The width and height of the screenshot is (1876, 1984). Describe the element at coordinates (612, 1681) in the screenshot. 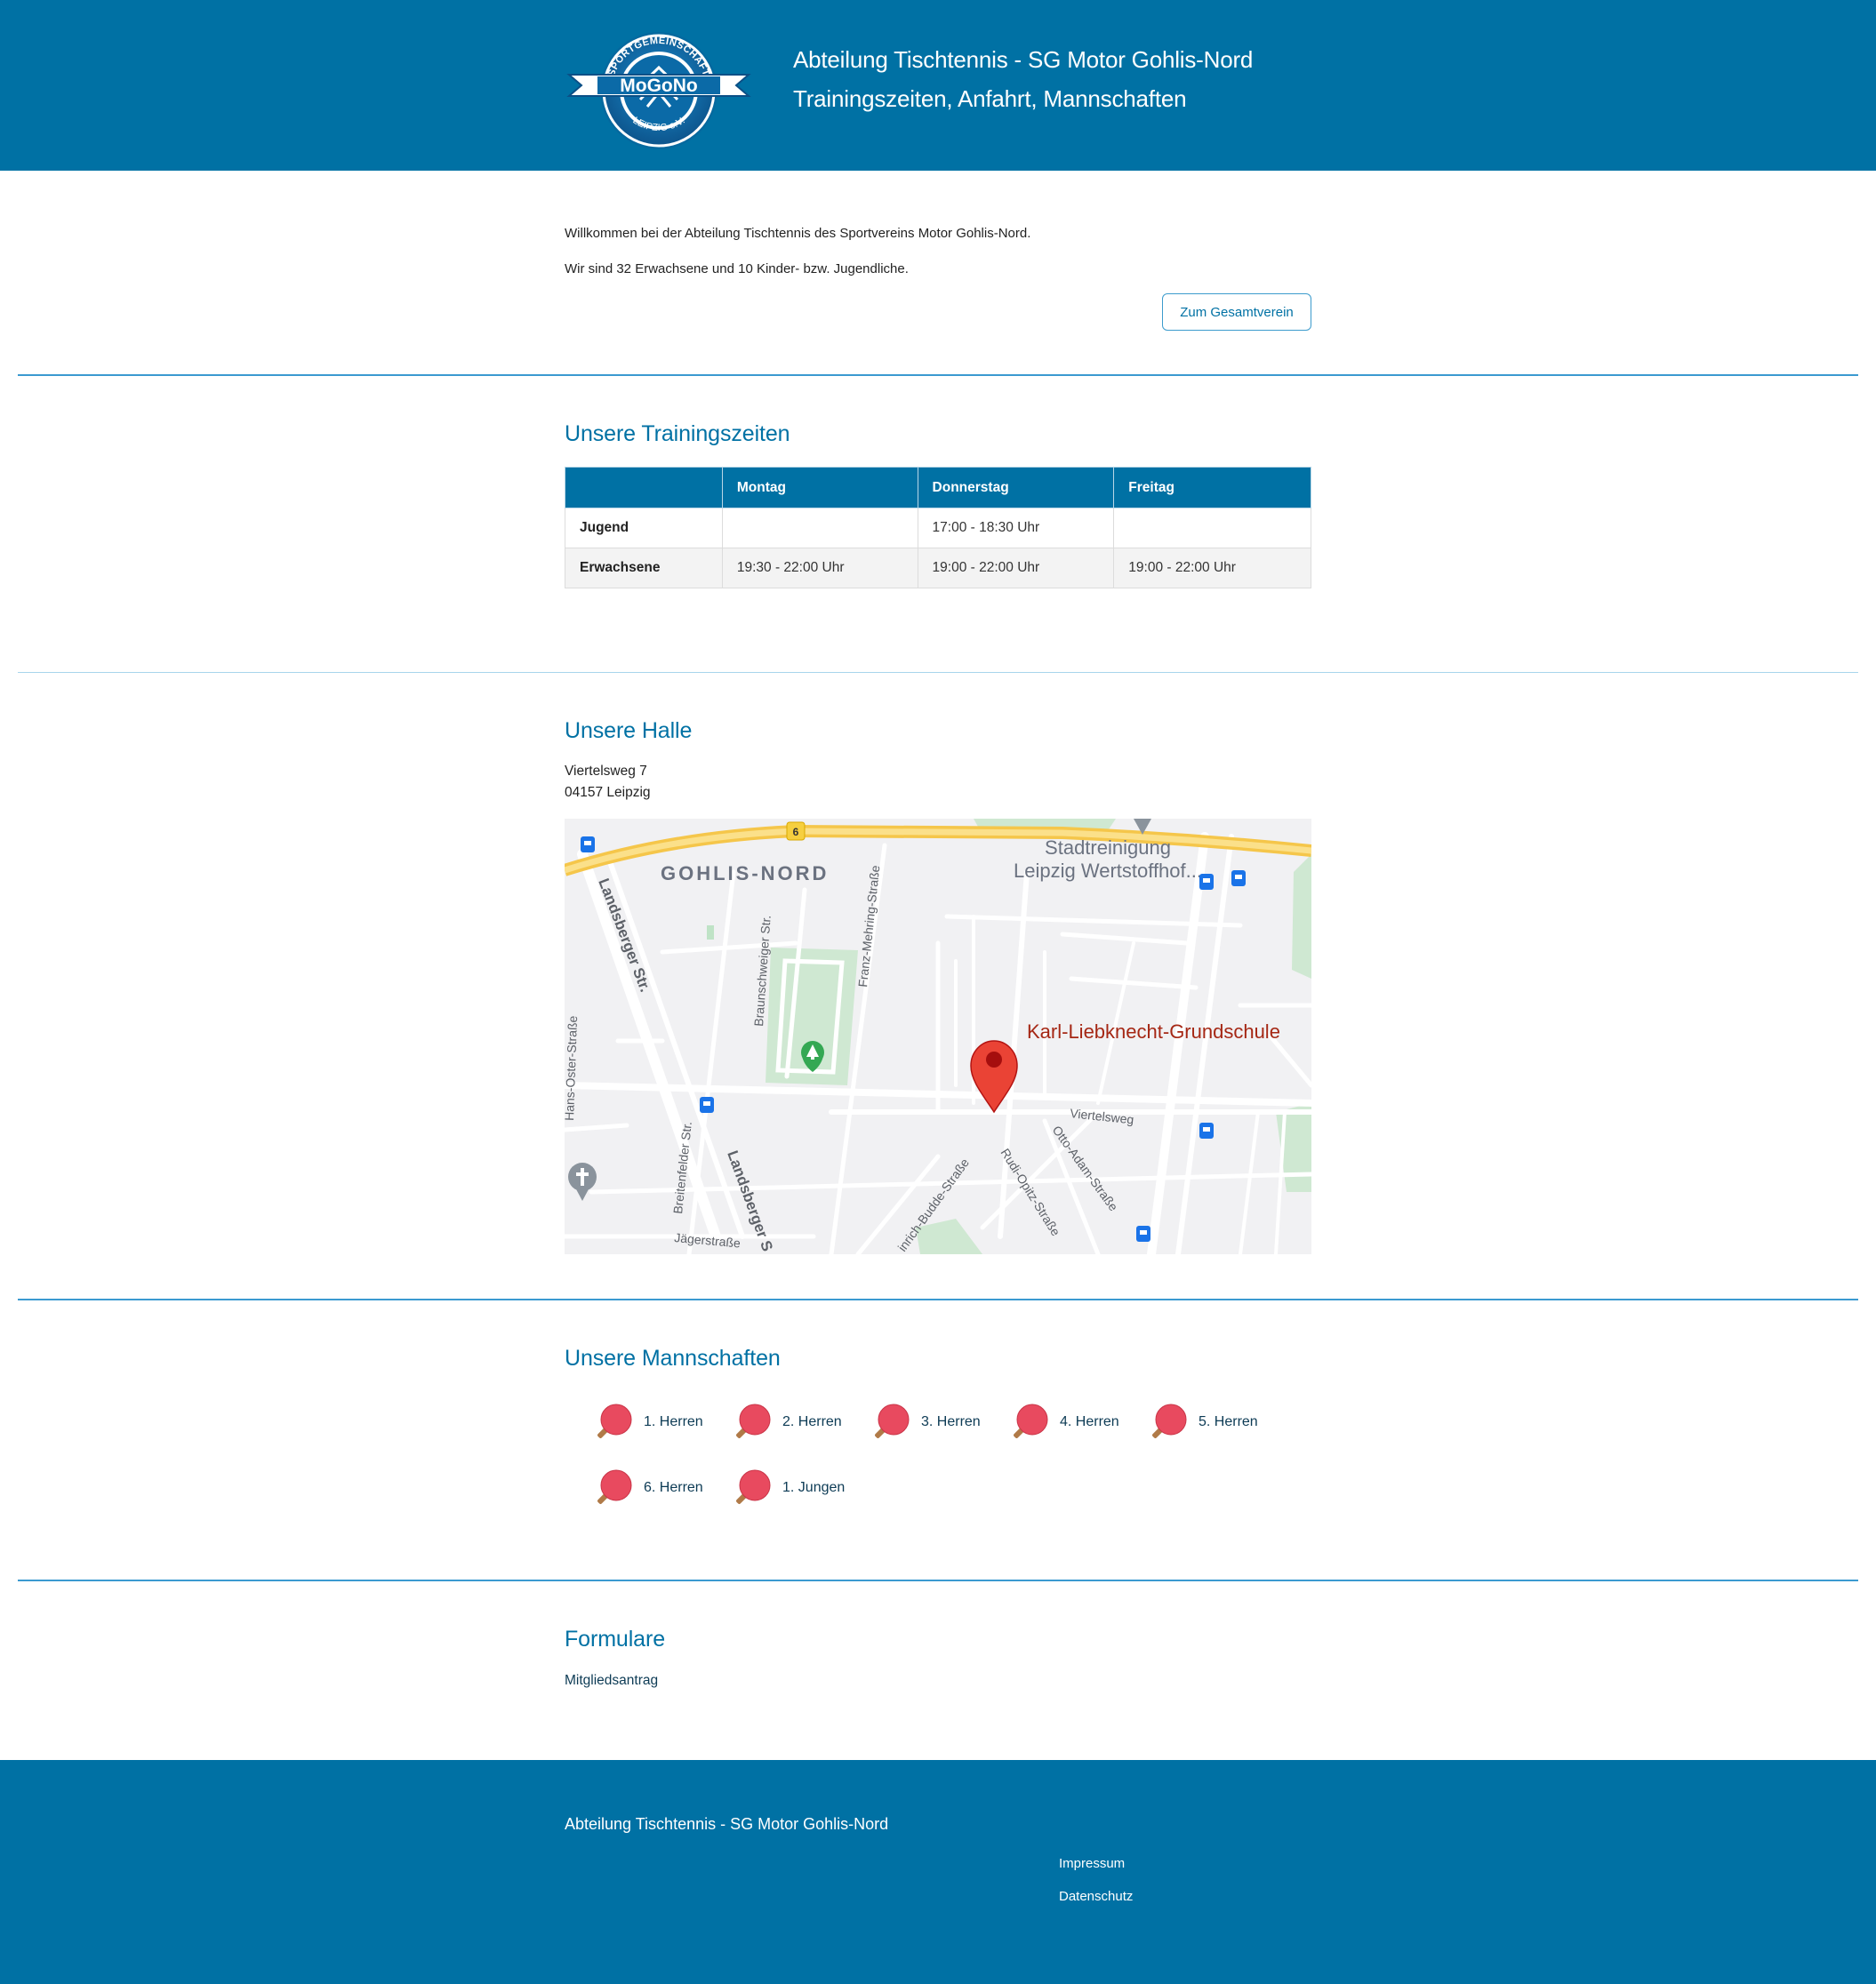

I see `membership-form-link: Mitgliedsantrag` at that location.